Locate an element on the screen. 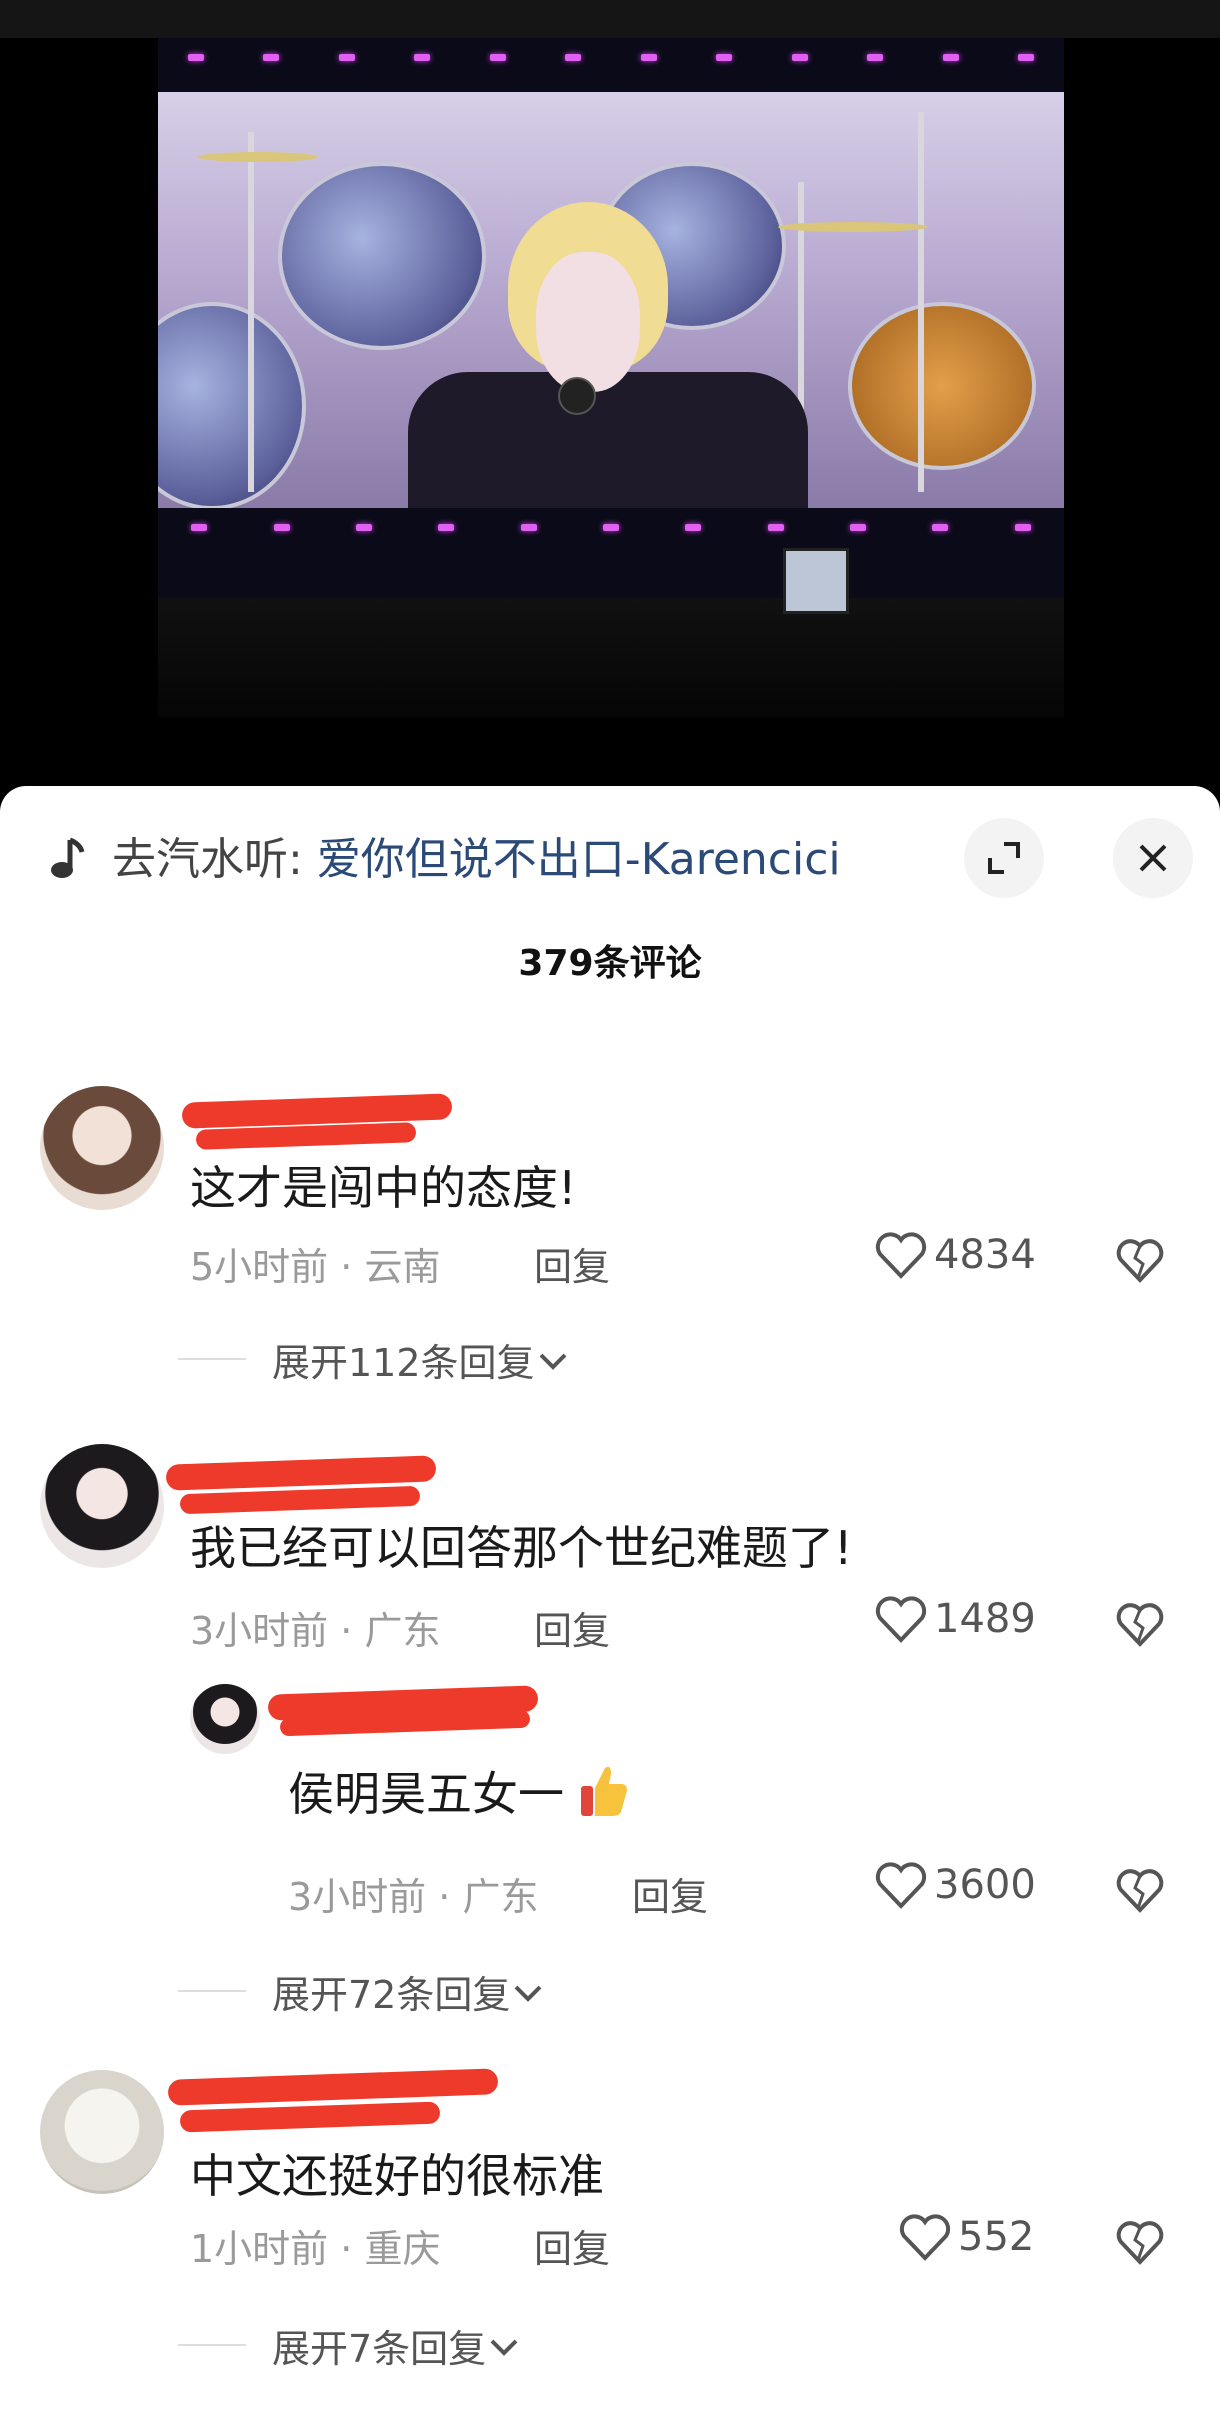  comment-meta: 1小时前 · 重庆 is located at coordinates (315, 2245).